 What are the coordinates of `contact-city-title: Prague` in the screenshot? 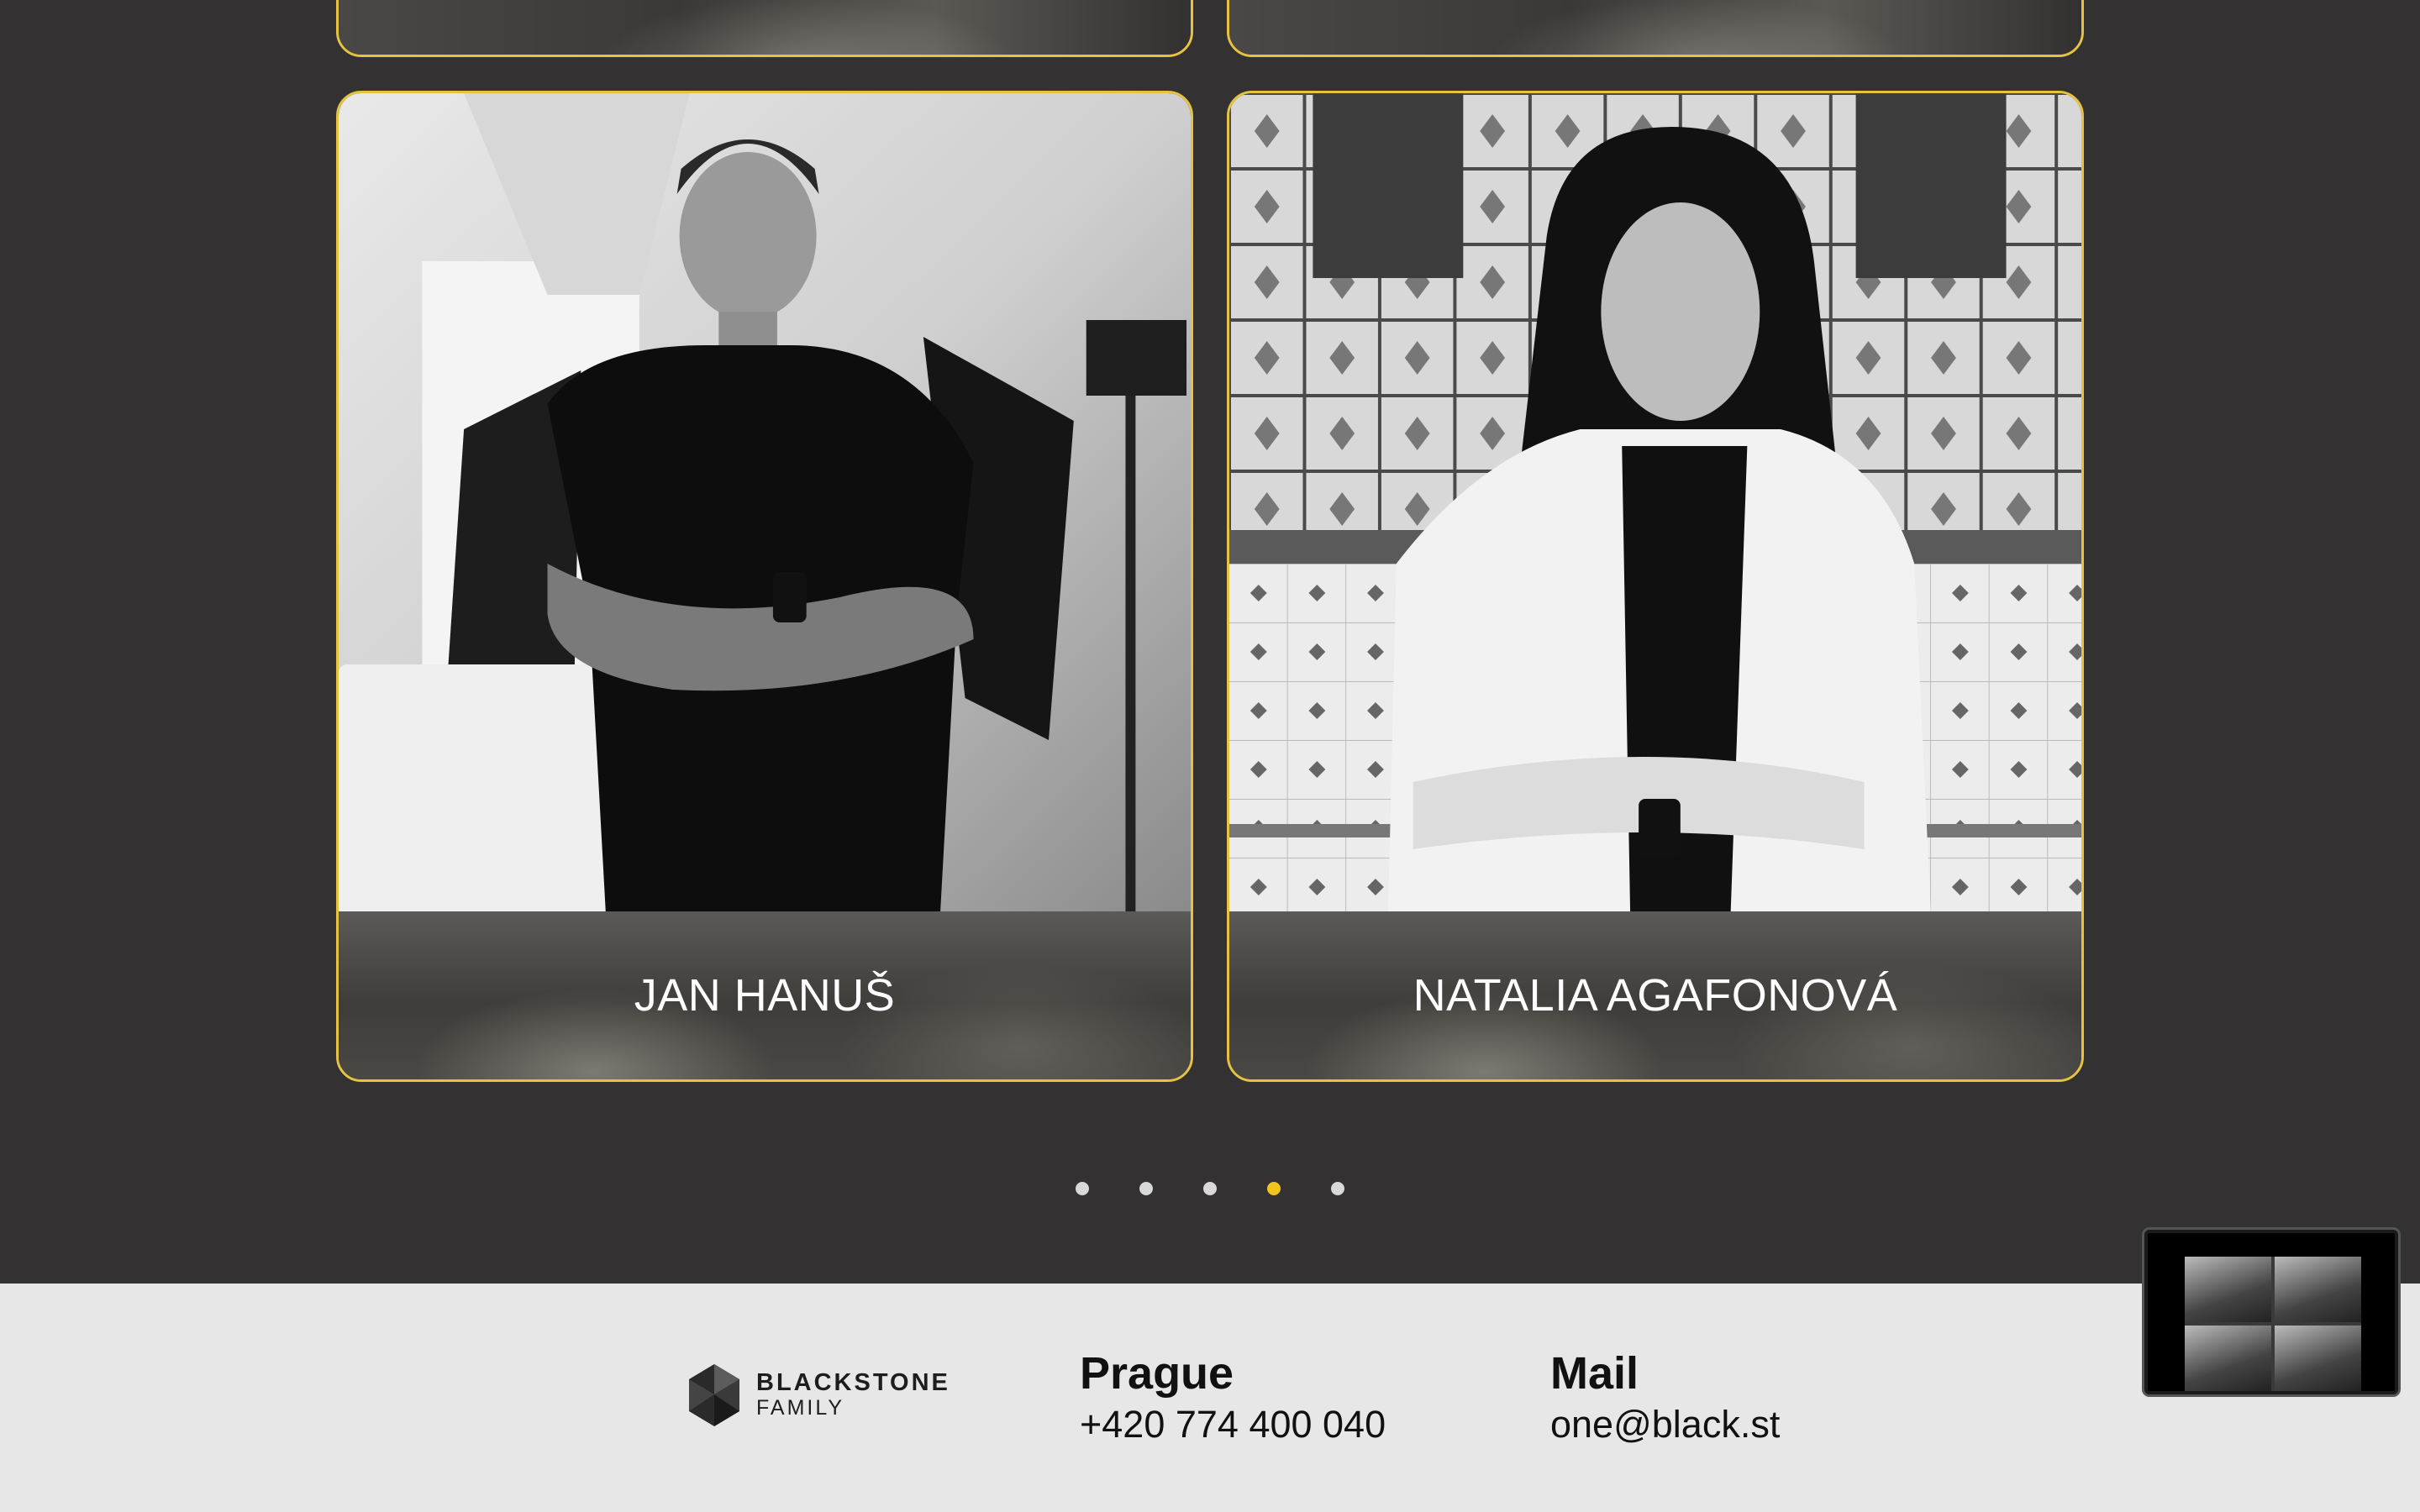 It's located at (1157, 1373).